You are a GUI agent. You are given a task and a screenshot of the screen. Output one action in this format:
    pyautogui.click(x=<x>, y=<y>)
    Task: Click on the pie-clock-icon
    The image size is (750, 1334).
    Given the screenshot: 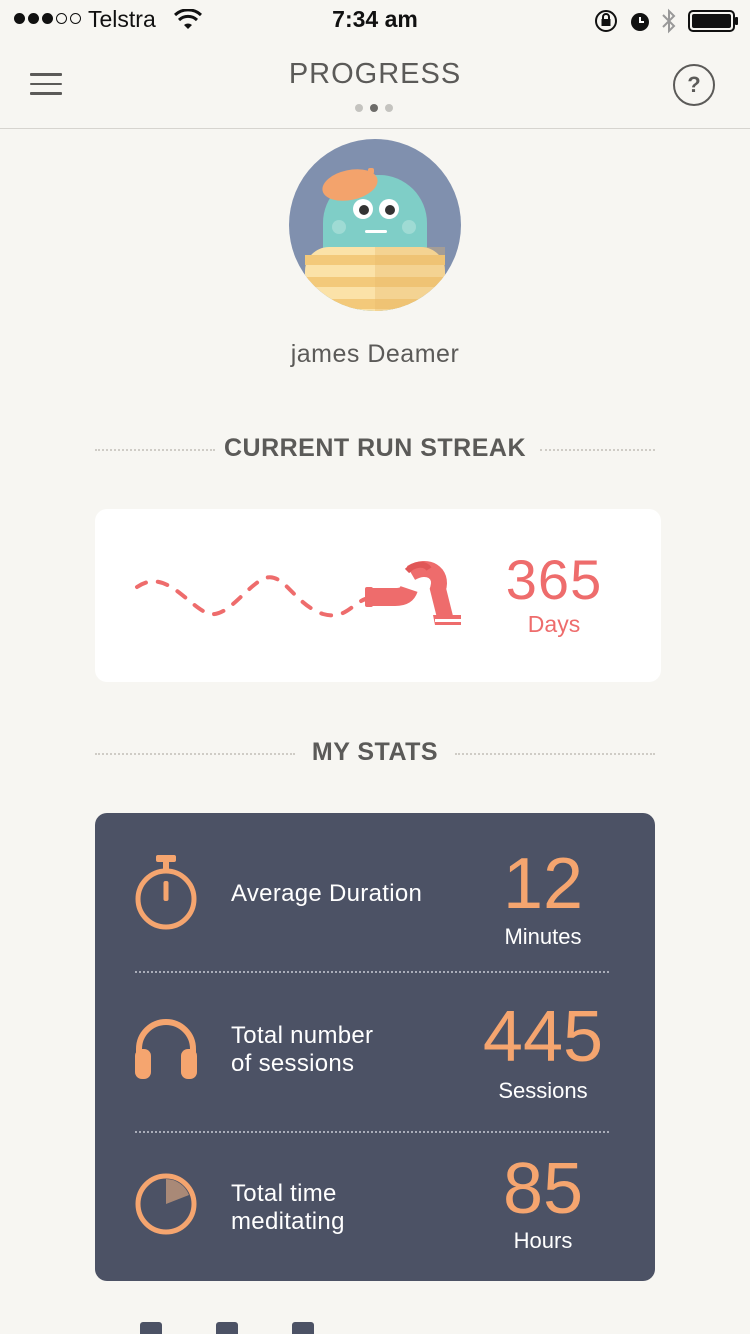 What is the action you would take?
    pyautogui.click(x=166, y=1204)
    